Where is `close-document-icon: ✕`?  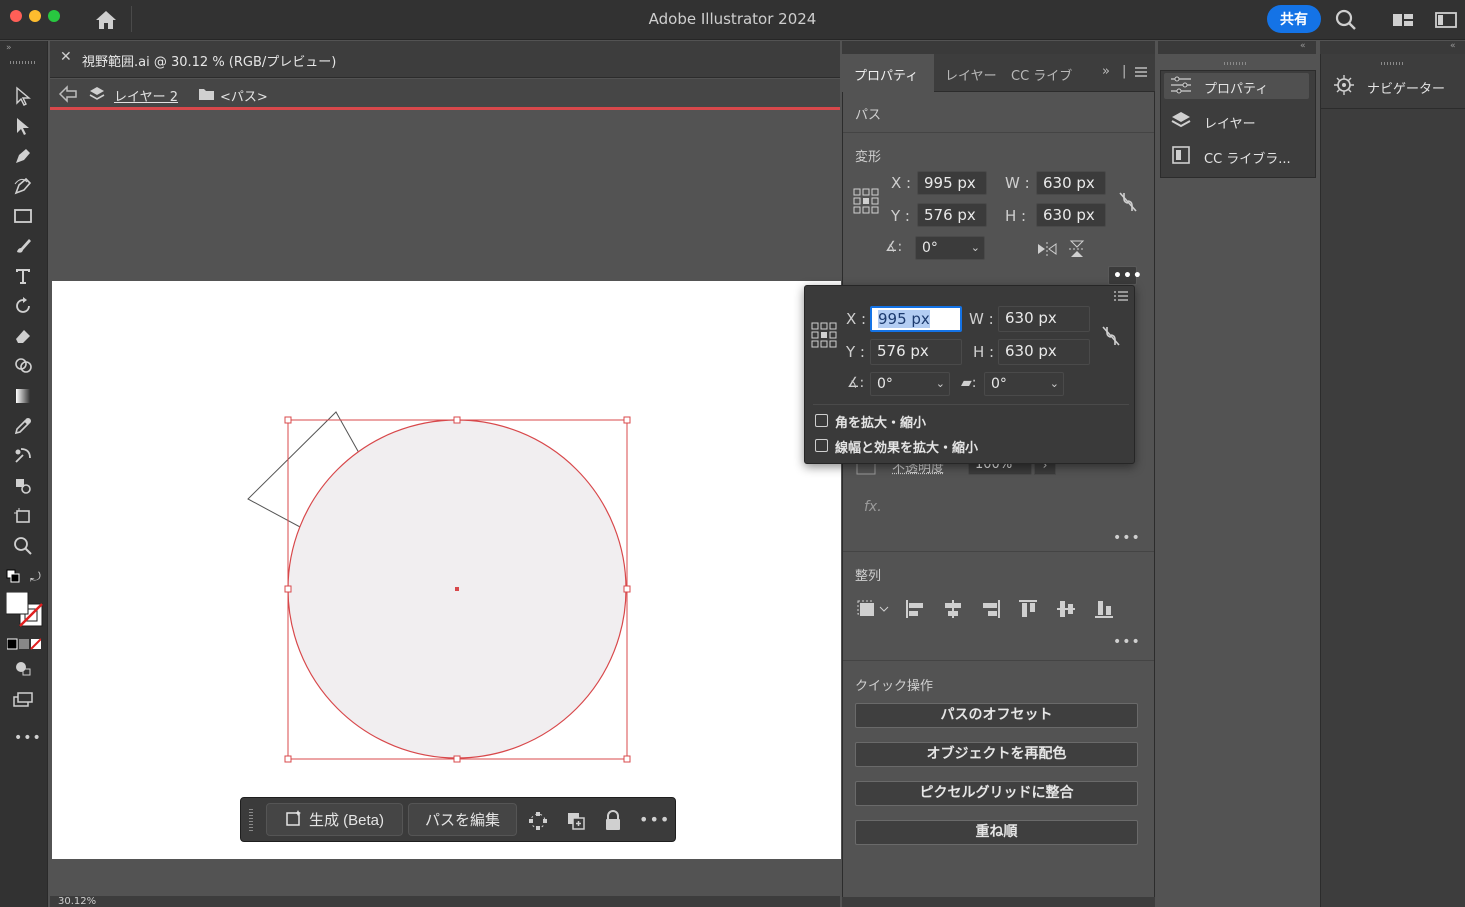 close-document-icon: ✕ is located at coordinates (66, 57).